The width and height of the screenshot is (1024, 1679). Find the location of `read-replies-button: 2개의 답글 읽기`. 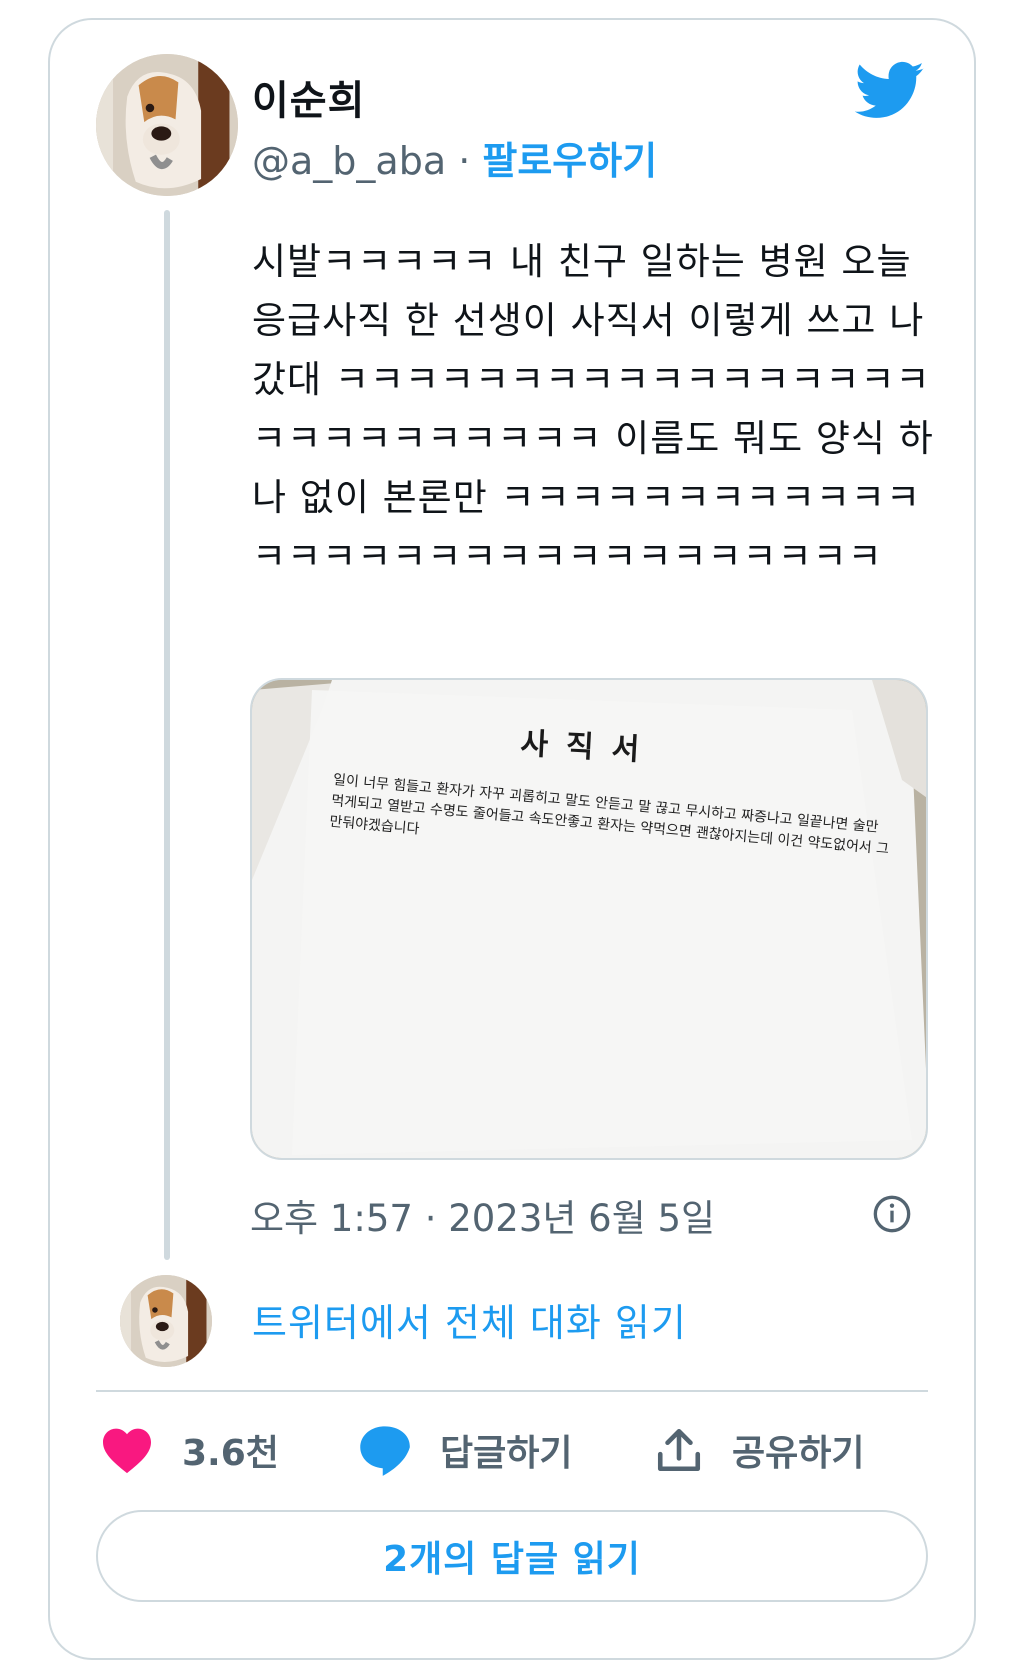

read-replies-button: 2개의 답글 읽기 is located at coordinates (512, 1556).